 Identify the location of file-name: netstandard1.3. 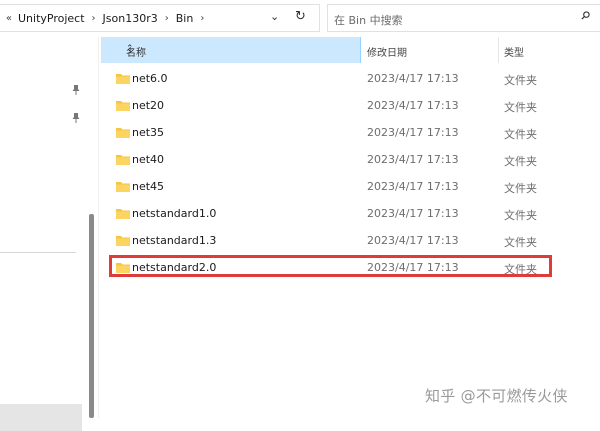
(174, 240).